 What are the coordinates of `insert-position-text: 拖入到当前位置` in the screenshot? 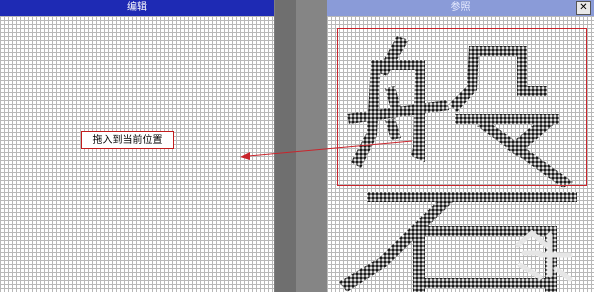 It's located at (127, 140).